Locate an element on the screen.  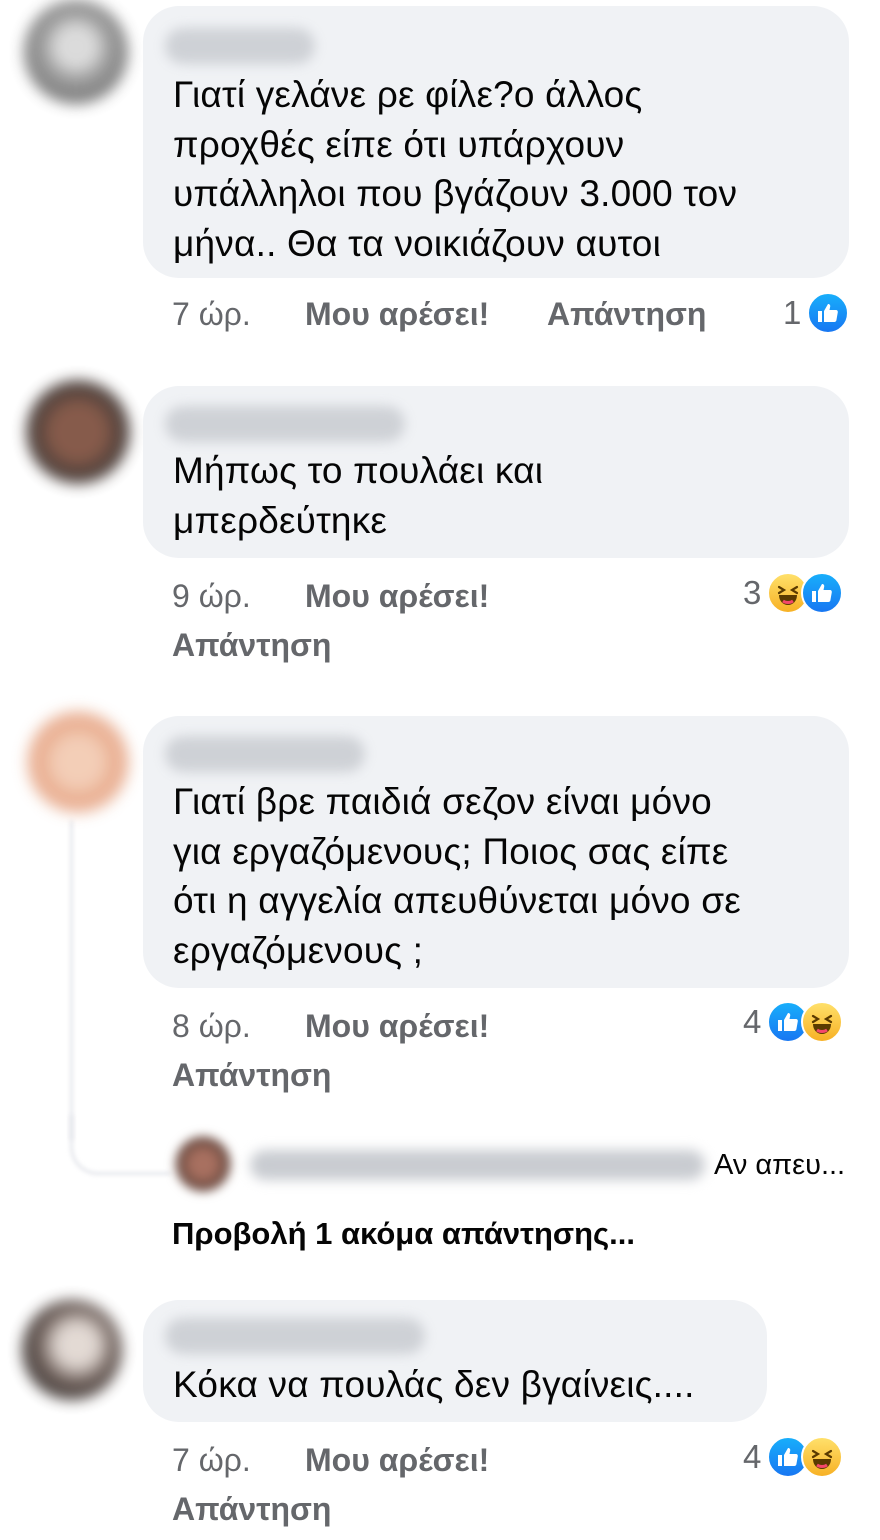
comment-timestamp: 8 ώρ. is located at coordinates (211, 1026).